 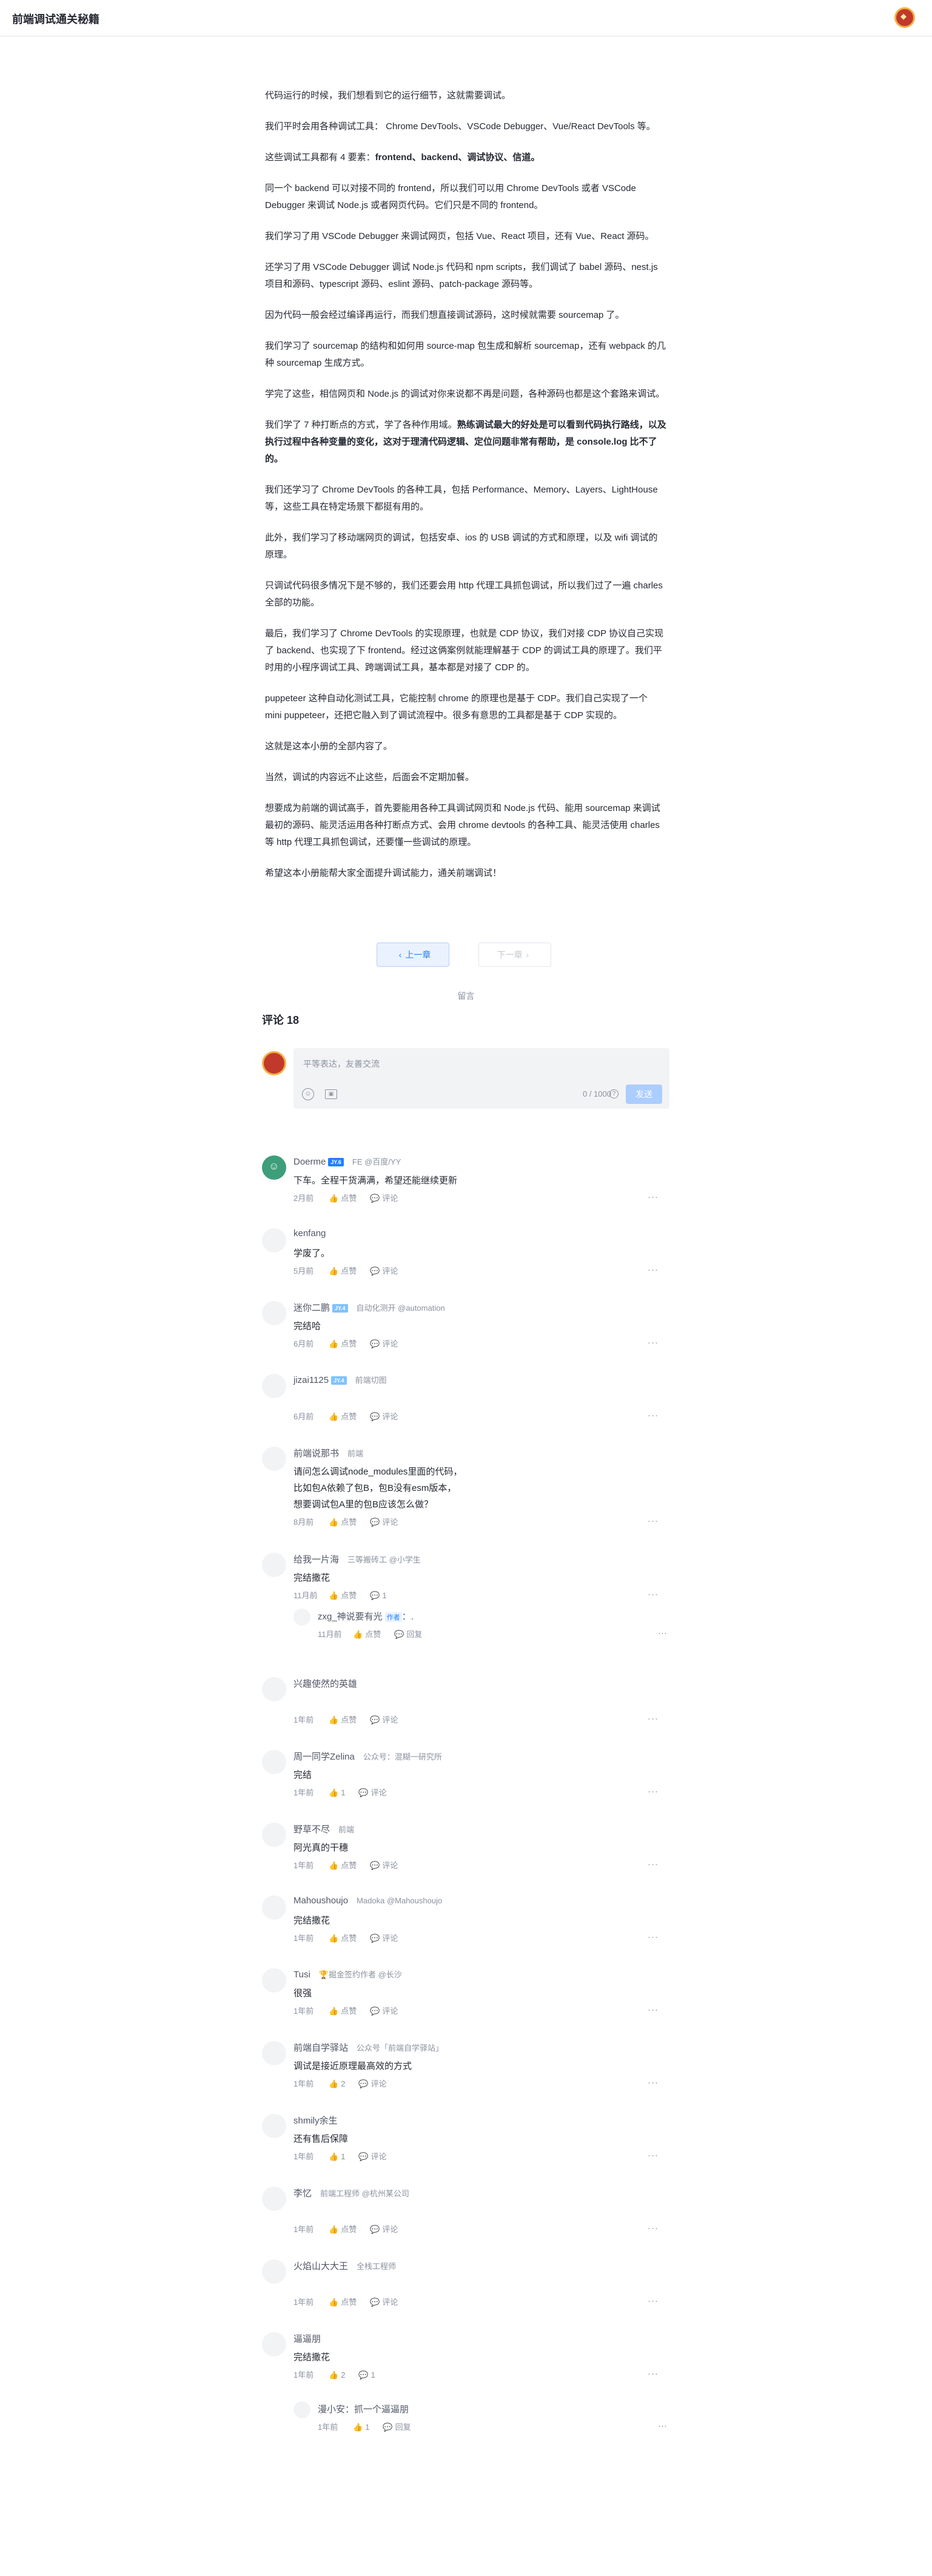 What do you see at coordinates (321, 2048) in the screenshot?
I see `commenter-name: 前端自学驿站` at bounding box center [321, 2048].